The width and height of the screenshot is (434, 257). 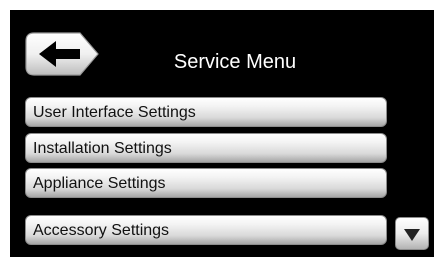 What do you see at coordinates (101, 230) in the screenshot?
I see `menu-item-label: Accessory Settings` at bounding box center [101, 230].